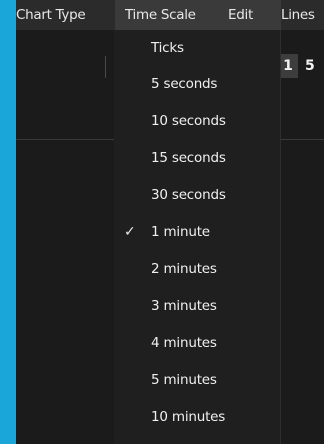 This screenshot has height=444, width=324. Describe the element at coordinates (197, 48) in the screenshot. I see `menu-item-ticks: Ticks` at that location.